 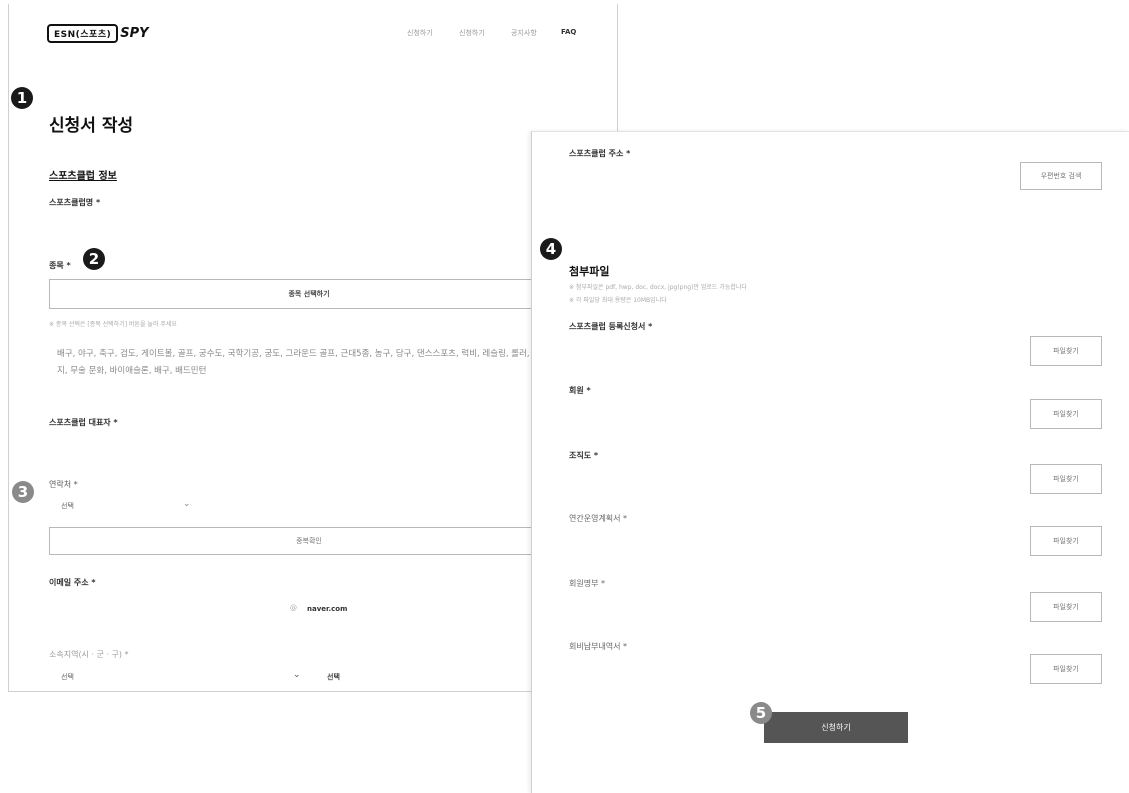 What do you see at coordinates (91, 126) in the screenshot?
I see `page-title: 신청서 작성` at bounding box center [91, 126].